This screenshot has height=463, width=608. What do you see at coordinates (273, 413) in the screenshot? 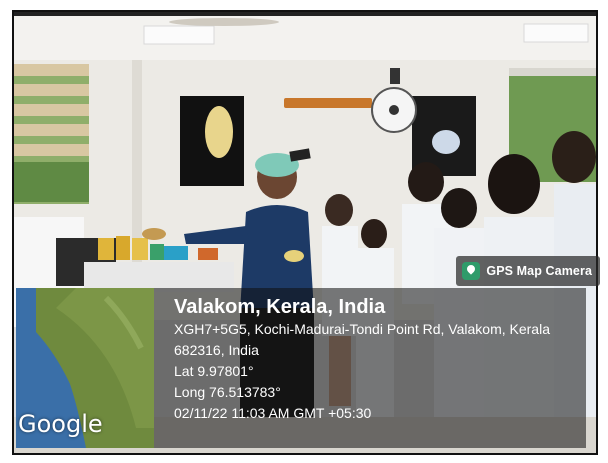
I see `datetime: 02/11/22 11:03 AM GMT +05:30` at bounding box center [273, 413].